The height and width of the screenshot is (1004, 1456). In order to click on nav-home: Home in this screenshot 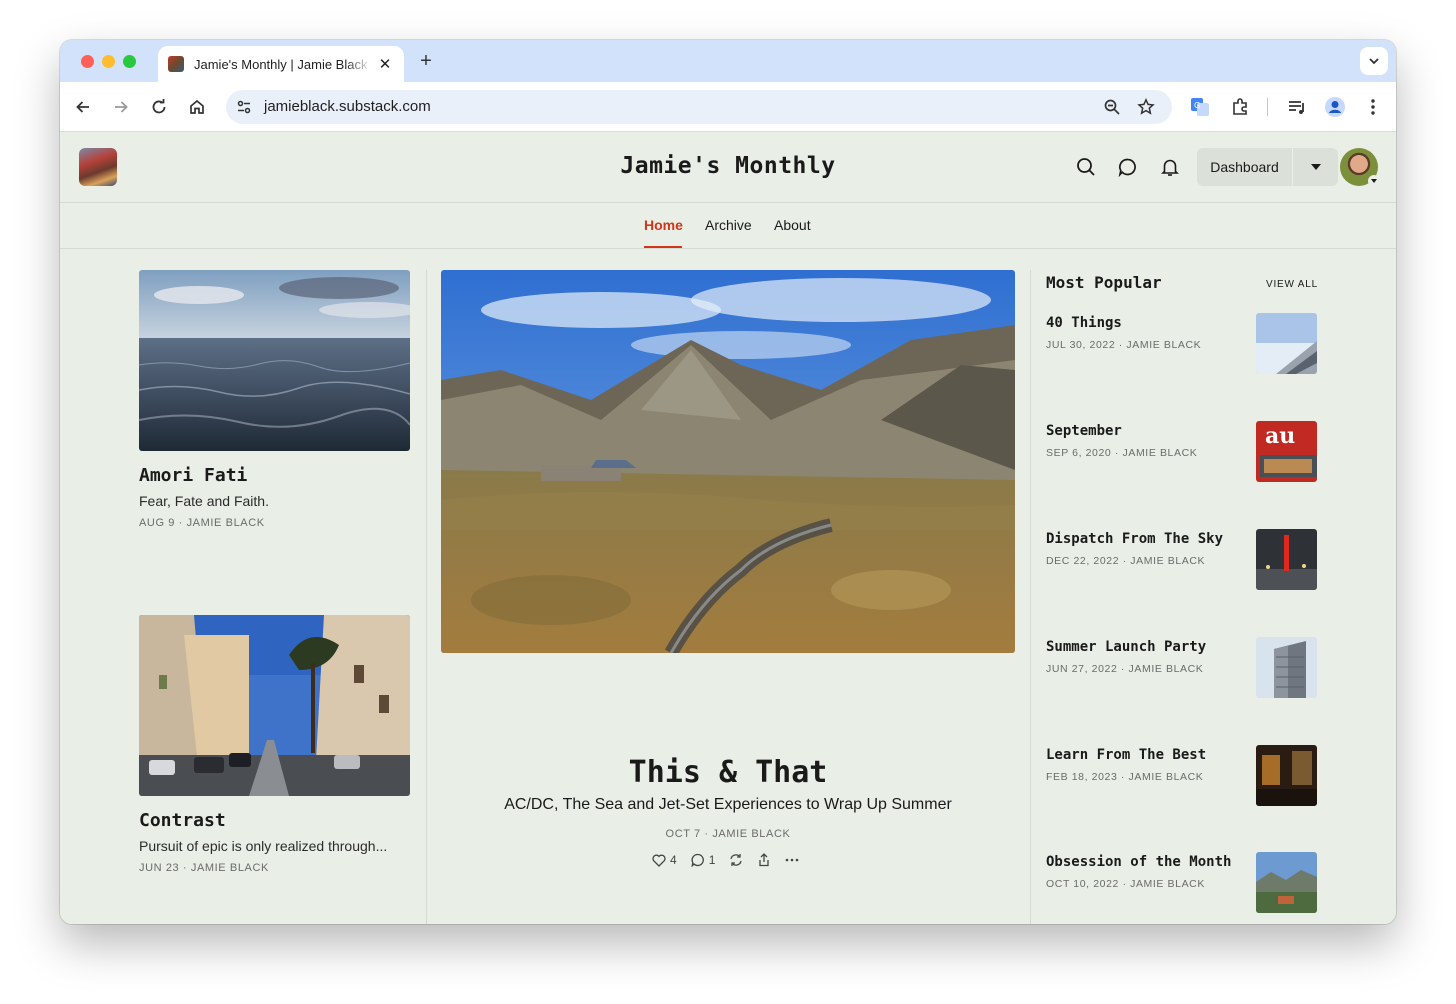, I will do `click(663, 225)`.